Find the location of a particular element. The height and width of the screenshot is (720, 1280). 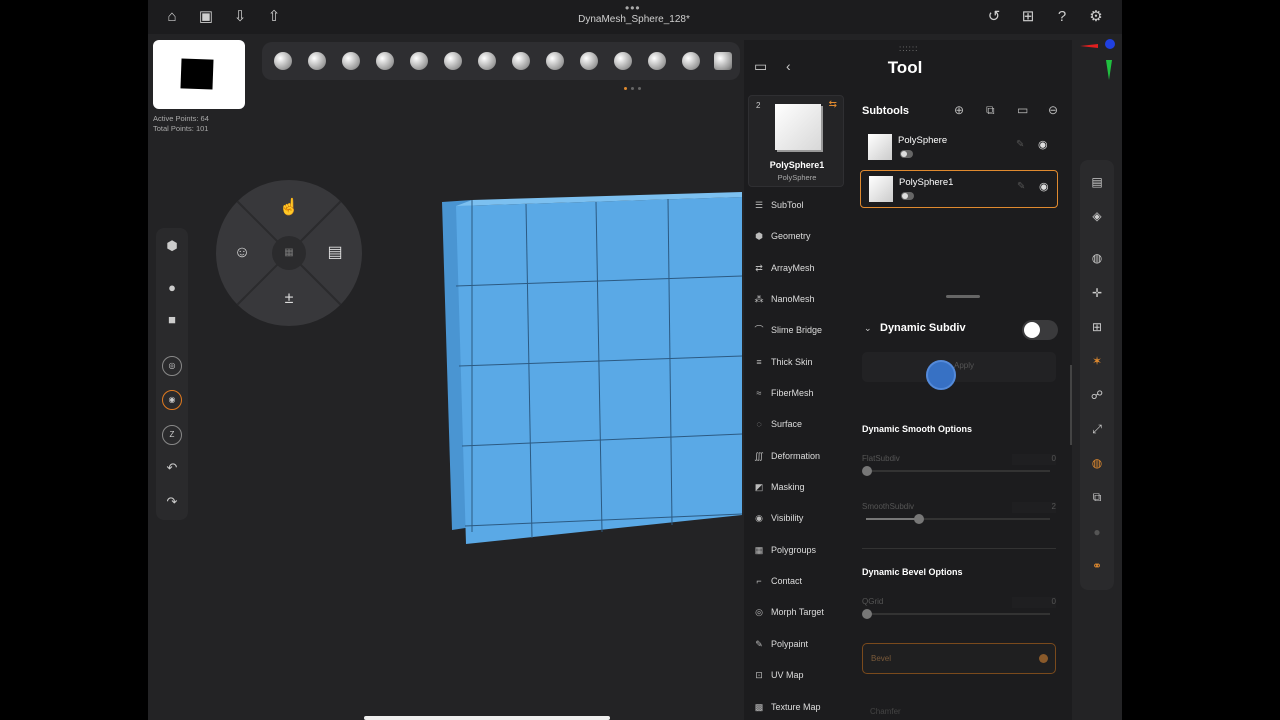

duplicate-subtool-icon: ⧉ is located at coordinates (990, 110).